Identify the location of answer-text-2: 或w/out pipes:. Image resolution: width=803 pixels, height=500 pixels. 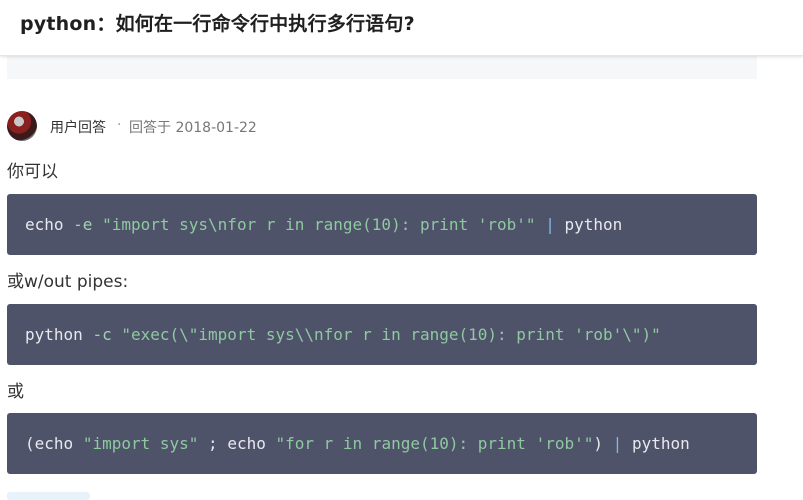
(68, 282).